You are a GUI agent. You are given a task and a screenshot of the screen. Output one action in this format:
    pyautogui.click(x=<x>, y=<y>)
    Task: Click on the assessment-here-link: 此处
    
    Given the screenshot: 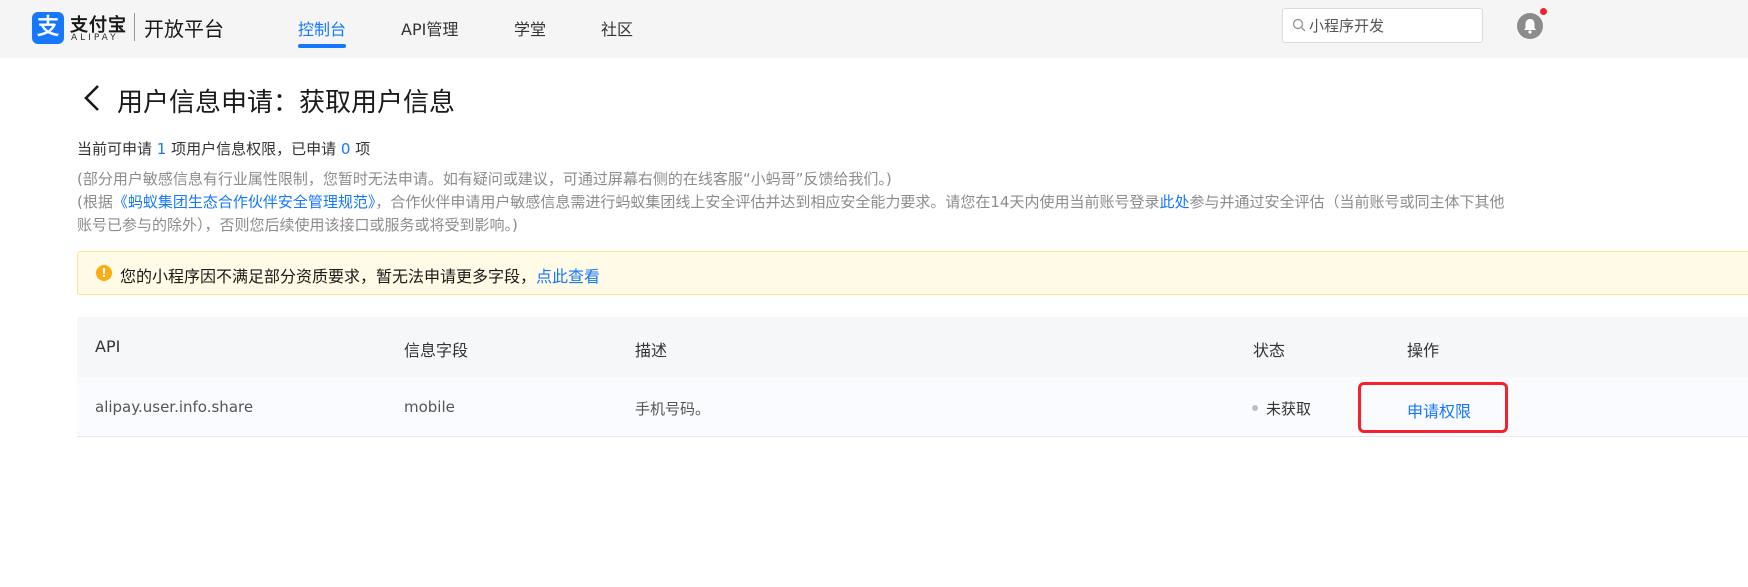 What is the action you would take?
    pyautogui.click(x=1174, y=202)
    